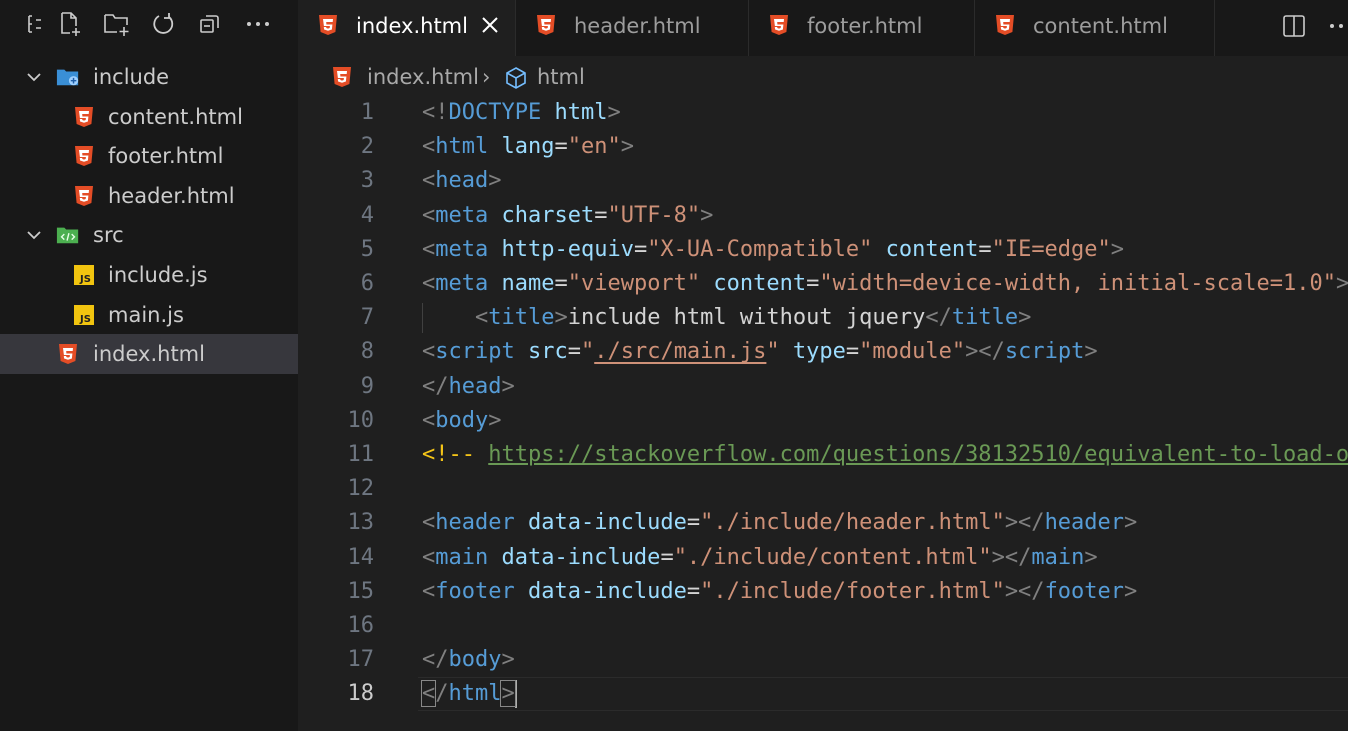 The height and width of the screenshot is (731, 1348). I want to click on breadcrumb-symbol: html, so click(561, 77).